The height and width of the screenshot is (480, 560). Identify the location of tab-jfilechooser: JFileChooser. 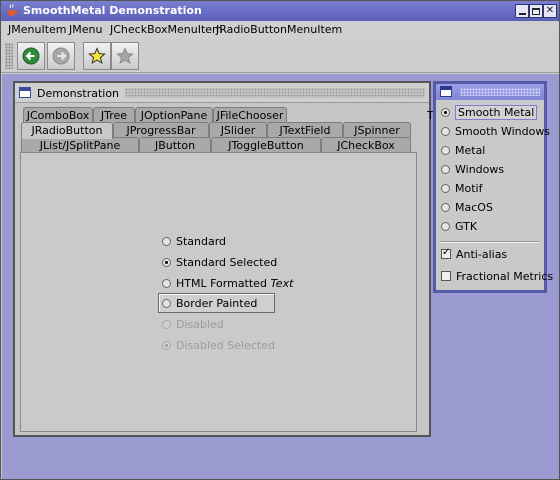
(250, 115).